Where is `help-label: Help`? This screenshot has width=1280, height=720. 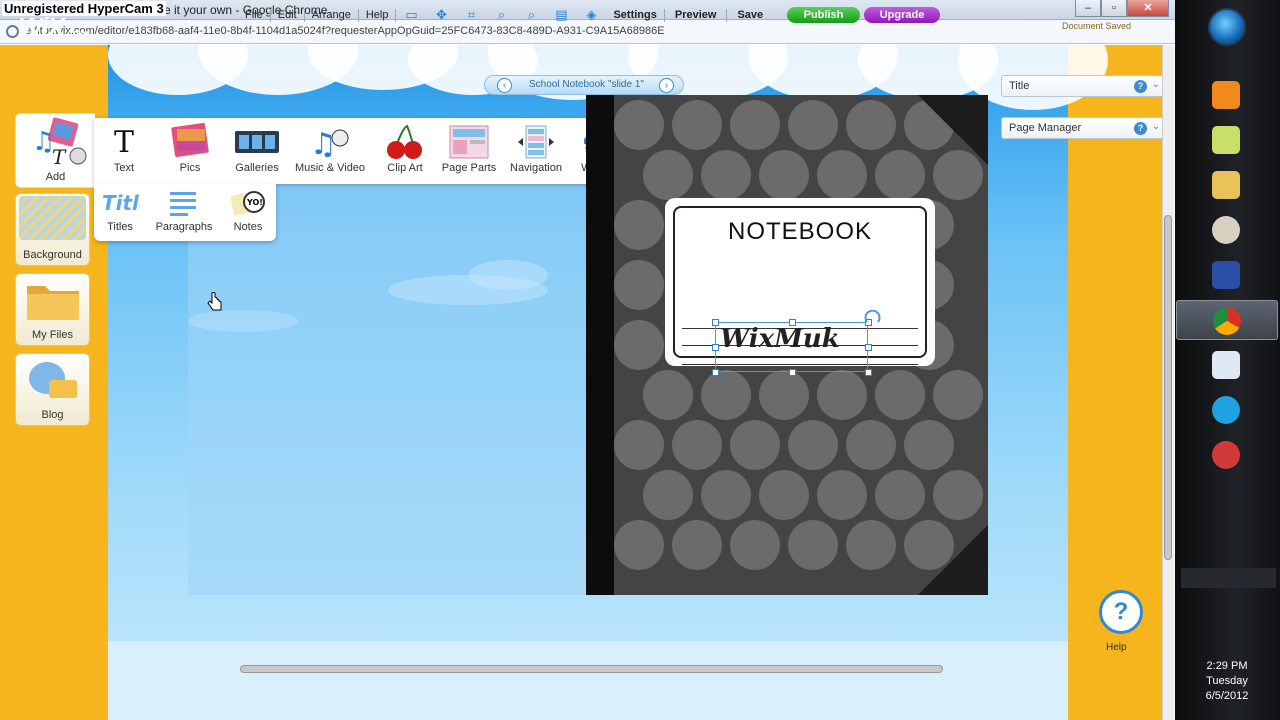
help-label: Help is located at coordinates (1116, 647).